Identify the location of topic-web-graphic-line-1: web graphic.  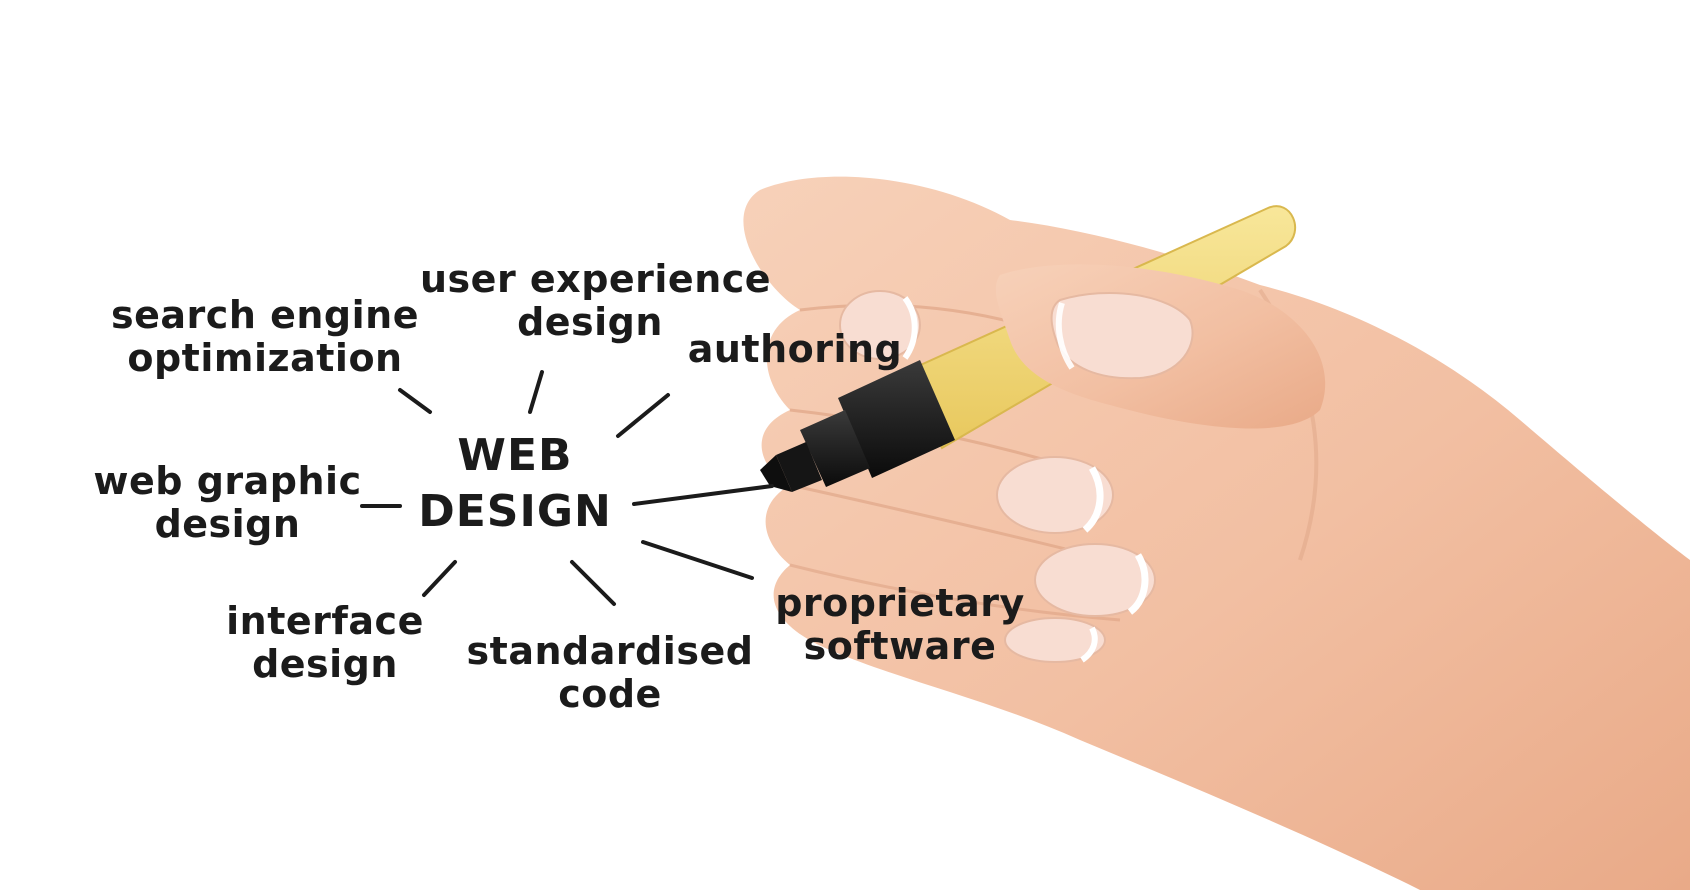
(227, 481).